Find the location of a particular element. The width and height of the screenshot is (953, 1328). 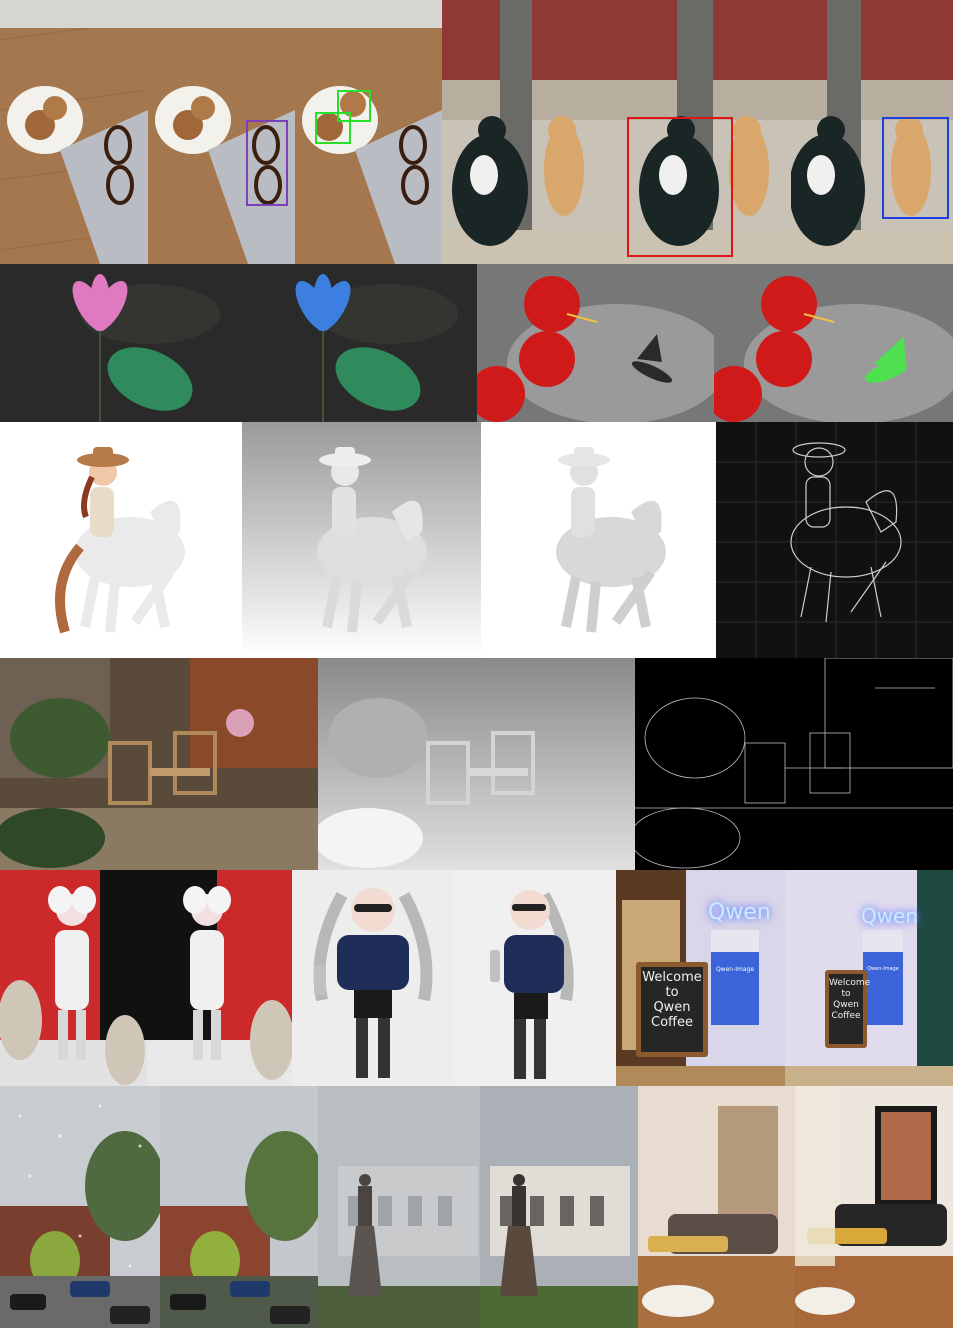

cowgirl-horse-wireframe is located at coordinates (834, 540).